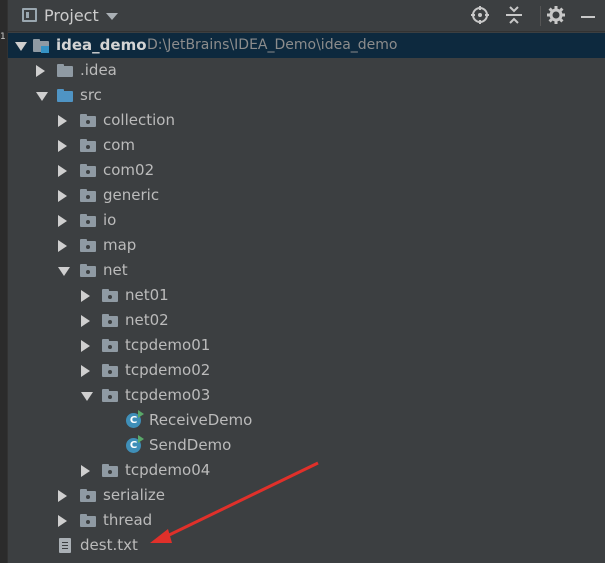  I want to click on red-arrow-annotation, so click(234, 502).